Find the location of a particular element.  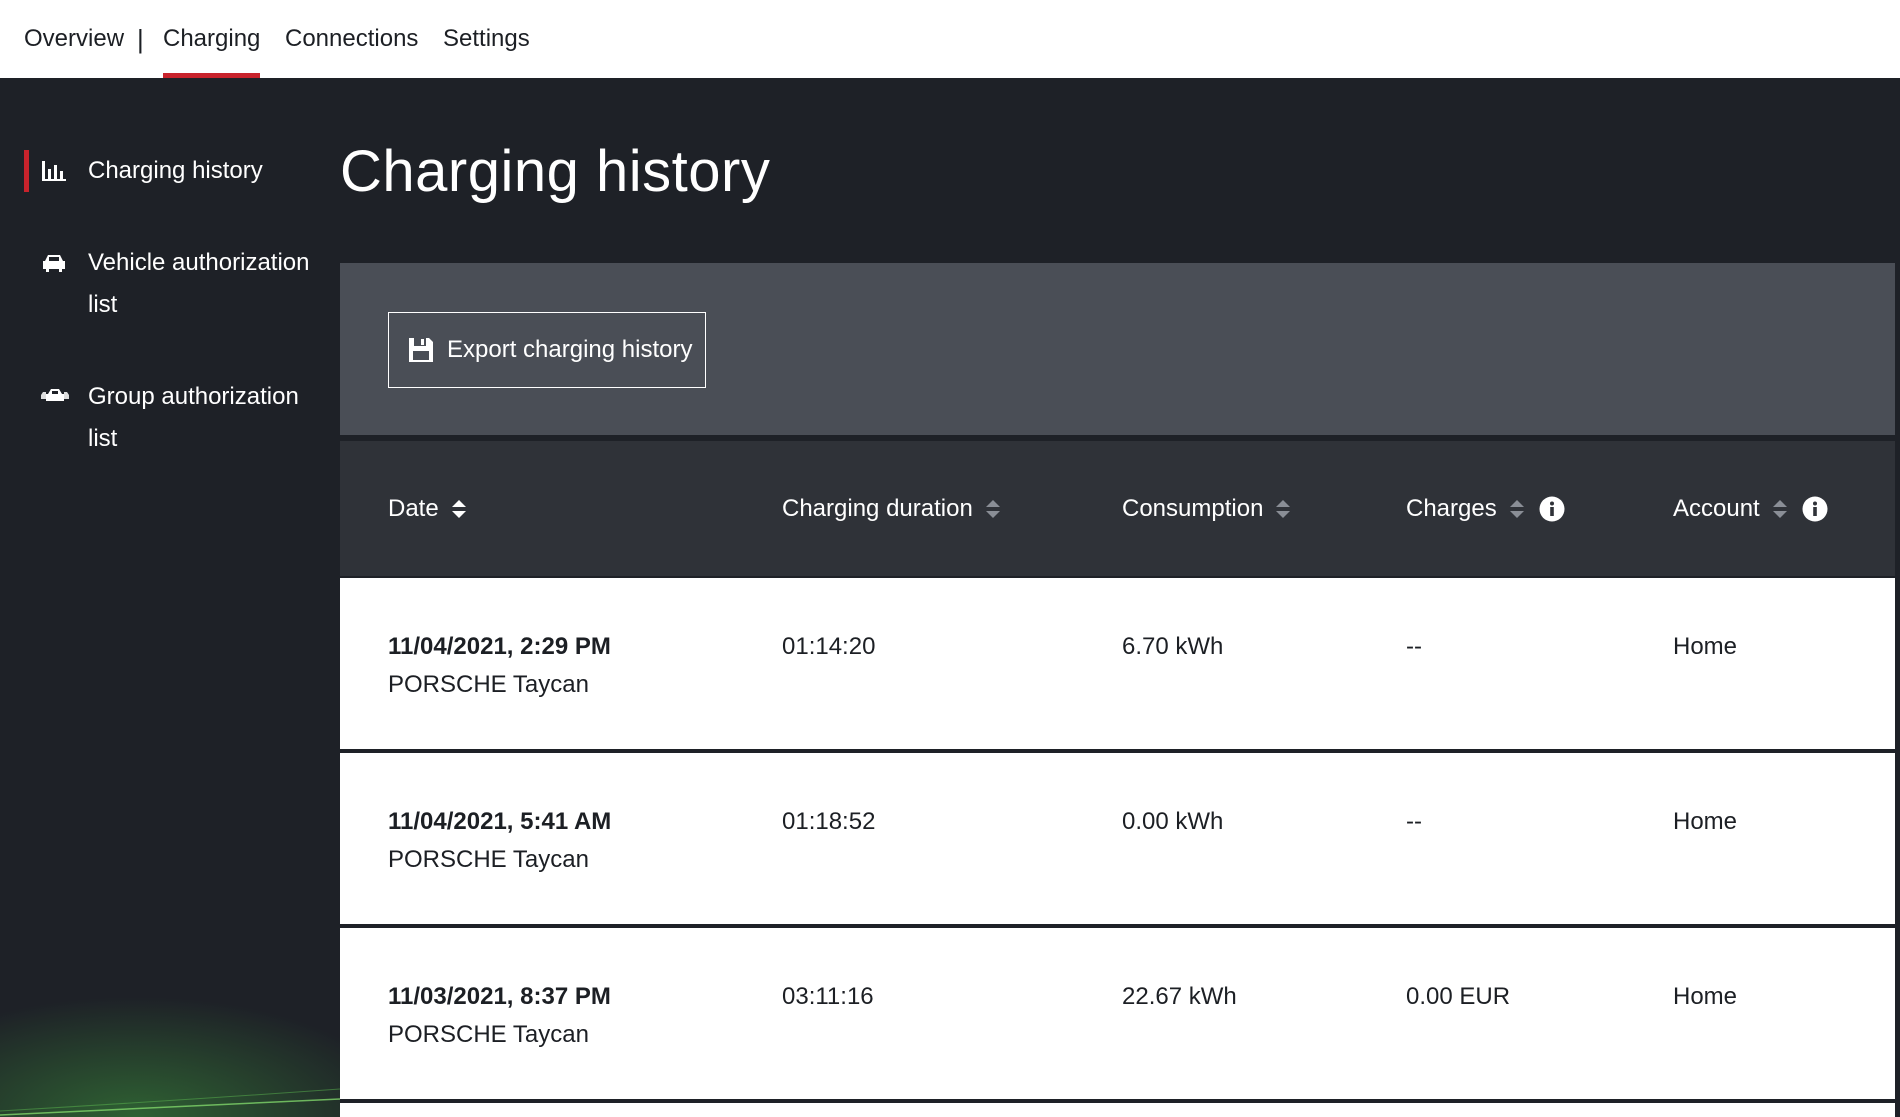

tab-overview: Overview is located at coordinates (74, 39).